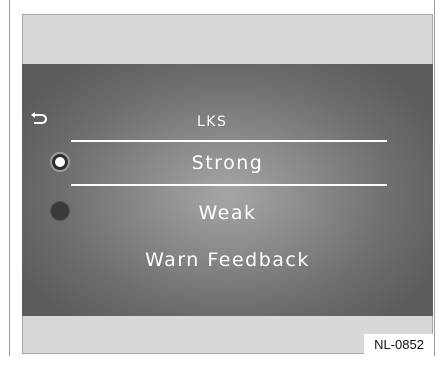 The image size is (444, 366). Describe the element at coordinates (229, 185) in the screenshot. I see `selection-divider-bottom` at that location.